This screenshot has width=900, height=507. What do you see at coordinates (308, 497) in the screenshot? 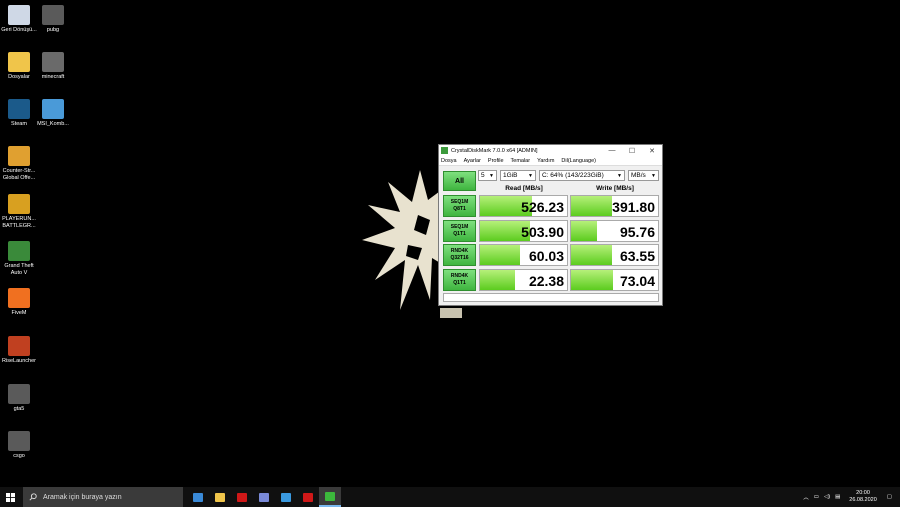
I see `taskbar-app-opera` at bounding box center [308, 497].